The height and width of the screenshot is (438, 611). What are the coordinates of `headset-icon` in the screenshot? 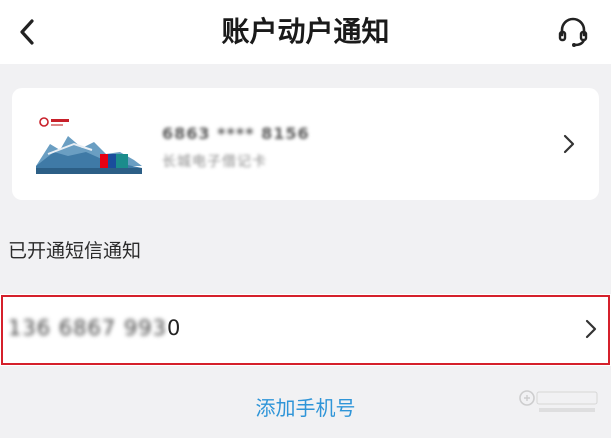 It's located at (573, 32).